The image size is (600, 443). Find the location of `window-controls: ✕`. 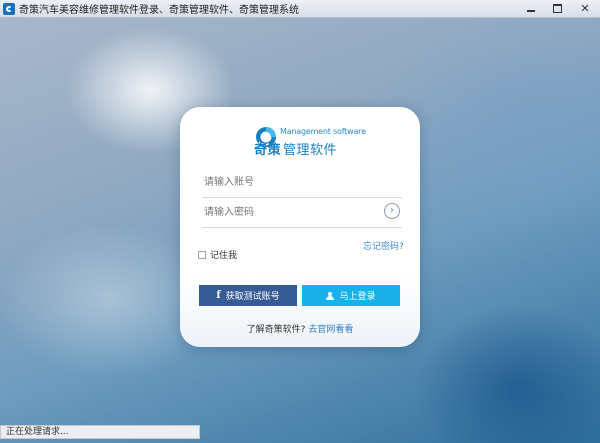

window-controls: ✕ is located at coordinates (559, 9).